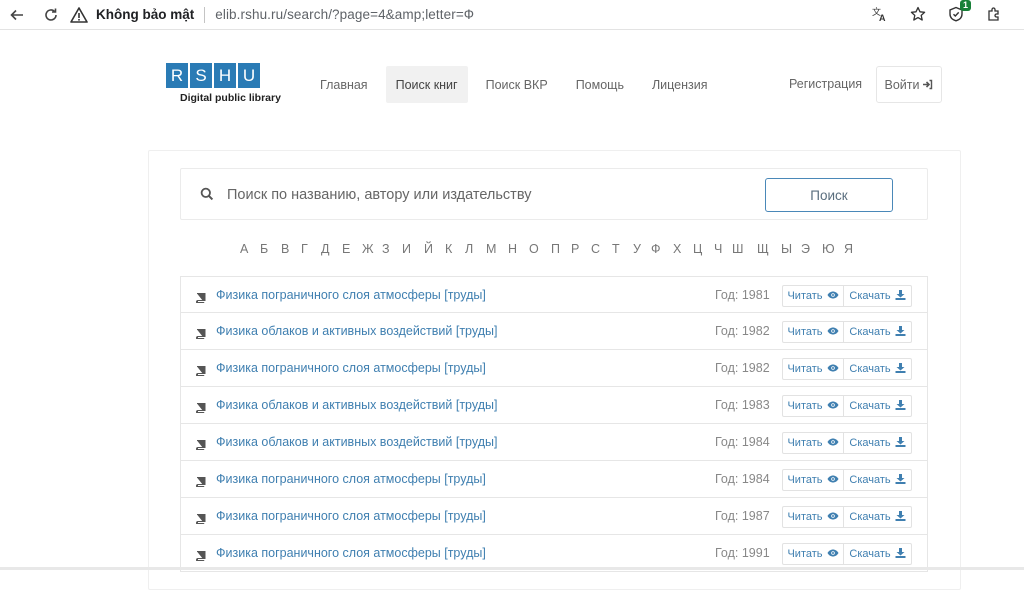  Describe the element at coordinates (786, 249) in the screenshot. I see `letter-filter-link: Ы` at that location.